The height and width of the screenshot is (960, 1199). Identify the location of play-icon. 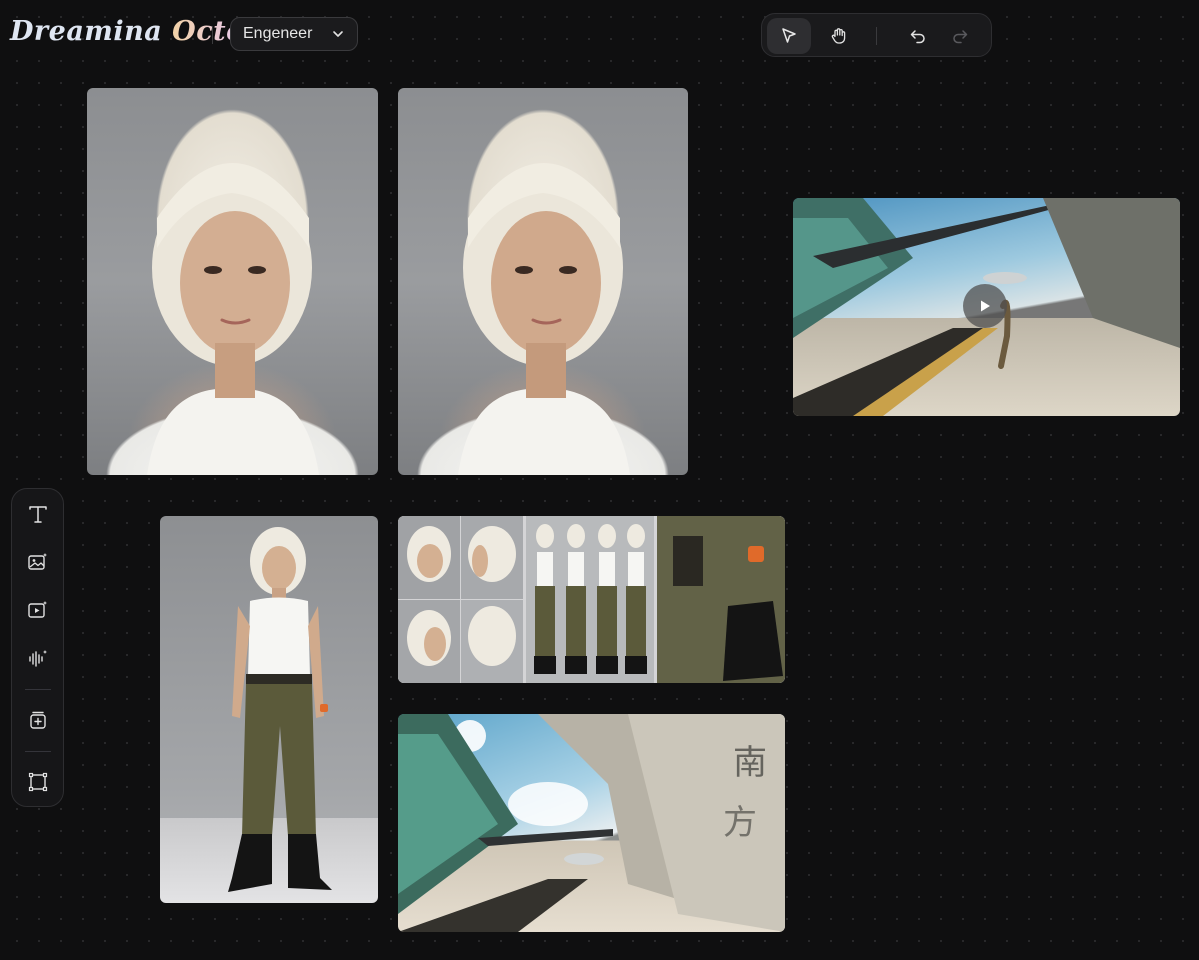
(985, 306).